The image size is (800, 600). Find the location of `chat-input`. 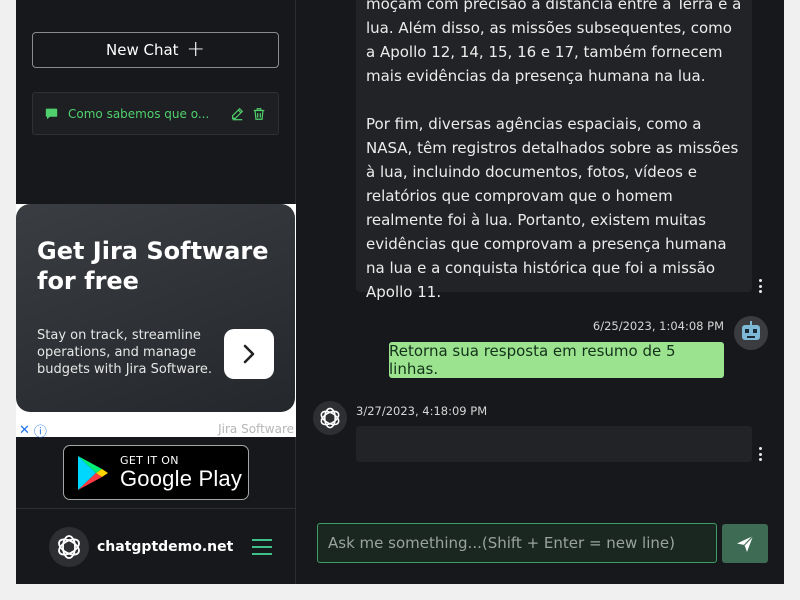

chat-input is located at coordinates (517, 543).